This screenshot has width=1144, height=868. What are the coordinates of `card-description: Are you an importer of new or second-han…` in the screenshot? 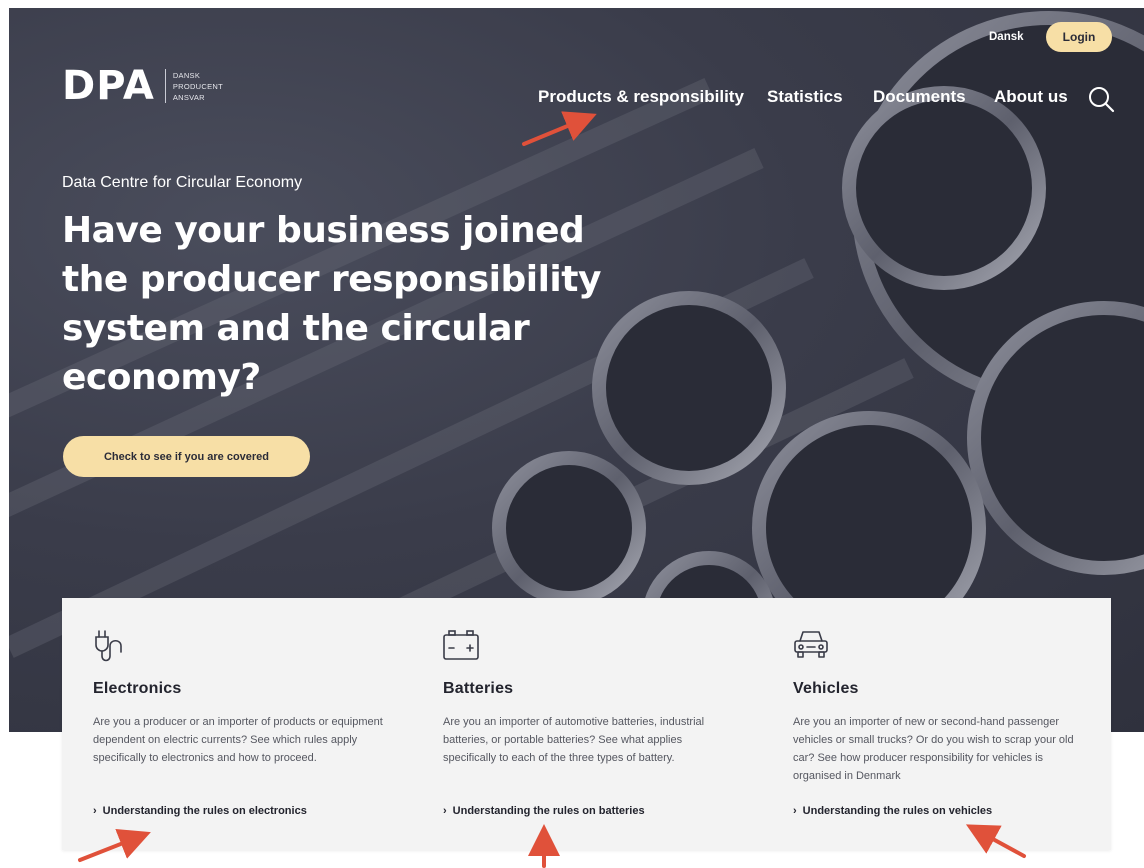 It's located at (933, 749).